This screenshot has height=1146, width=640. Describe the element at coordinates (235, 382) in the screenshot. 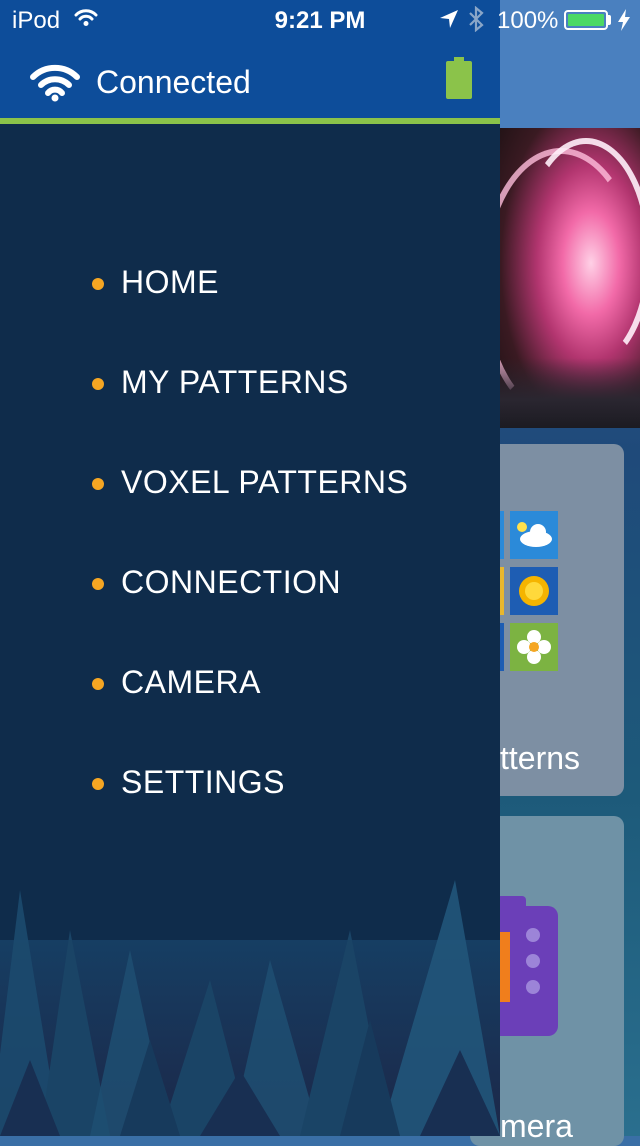

I see `menu-item-label: MY PATTERNS` at that location.